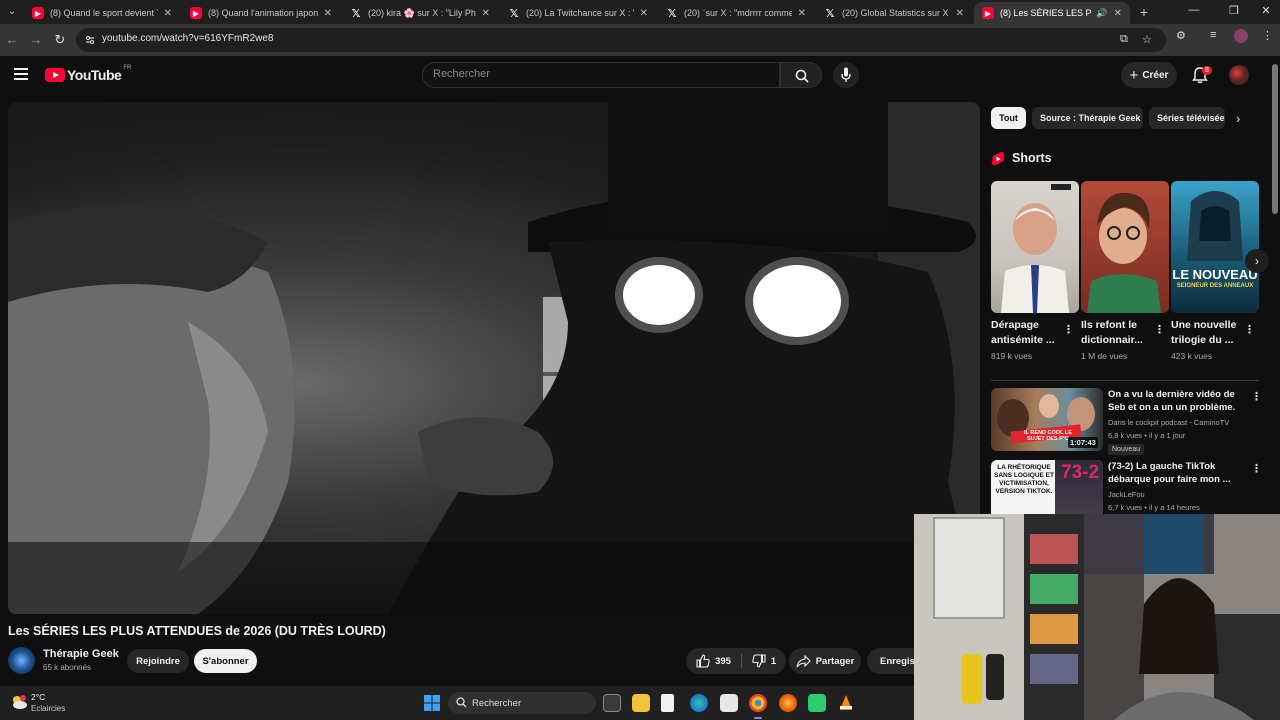 This screenshot has height=720, width=1280. What do you see at coordinates (1215, 226) in the screenshot?
I see `short-thumbnail-image` at bounding box center [1215, 226].